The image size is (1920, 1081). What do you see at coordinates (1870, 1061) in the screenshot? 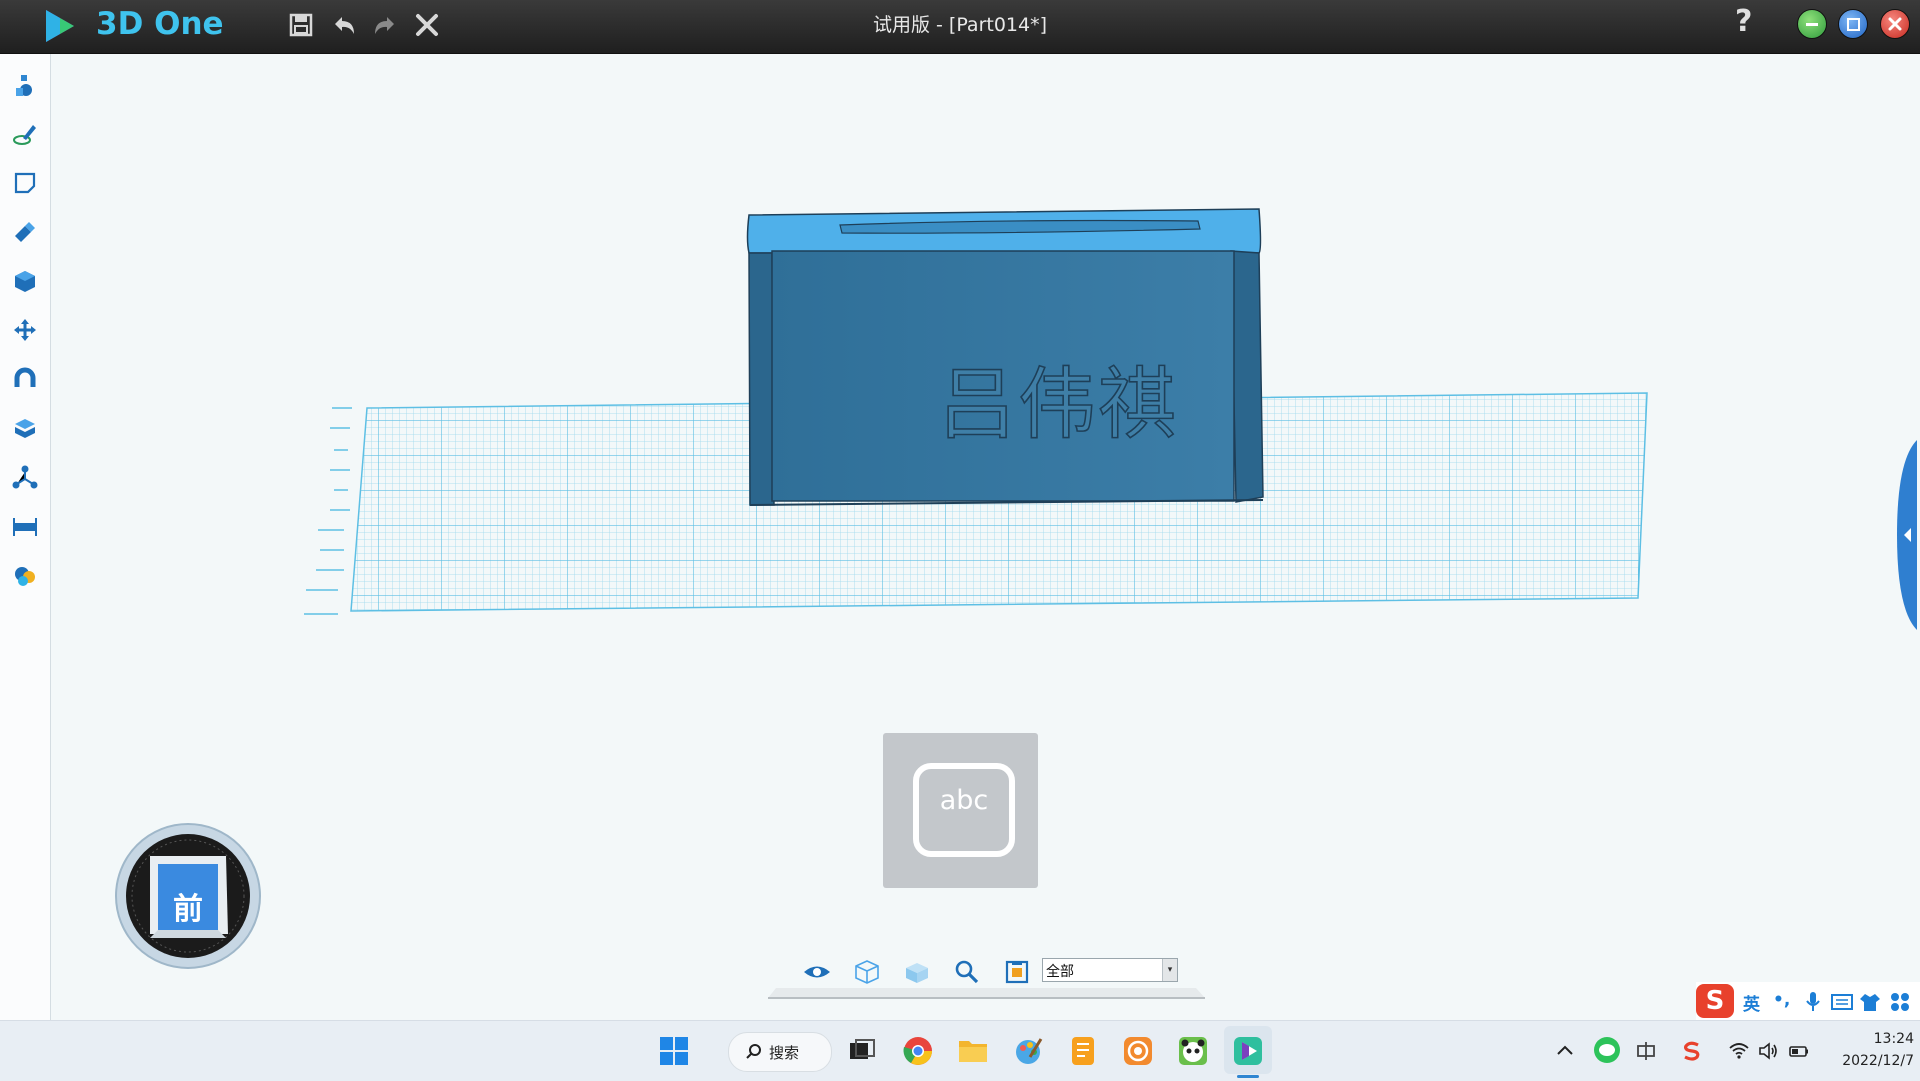
I see `clock-date: 2022/12/7` at bounding box center [1870, 1061].